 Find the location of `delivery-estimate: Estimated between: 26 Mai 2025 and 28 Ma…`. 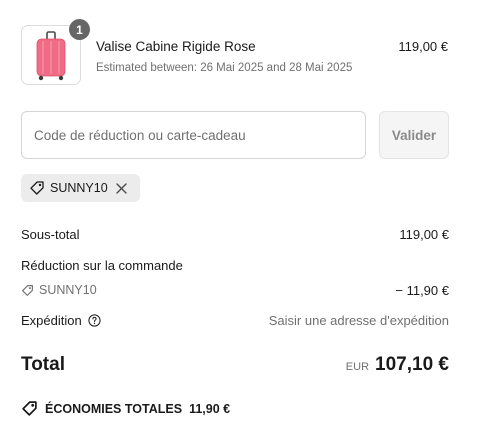

delivery-estimate: Estimated between: 26 Mai 2025 and 28 Ma… is located at coordinates (224, 68).